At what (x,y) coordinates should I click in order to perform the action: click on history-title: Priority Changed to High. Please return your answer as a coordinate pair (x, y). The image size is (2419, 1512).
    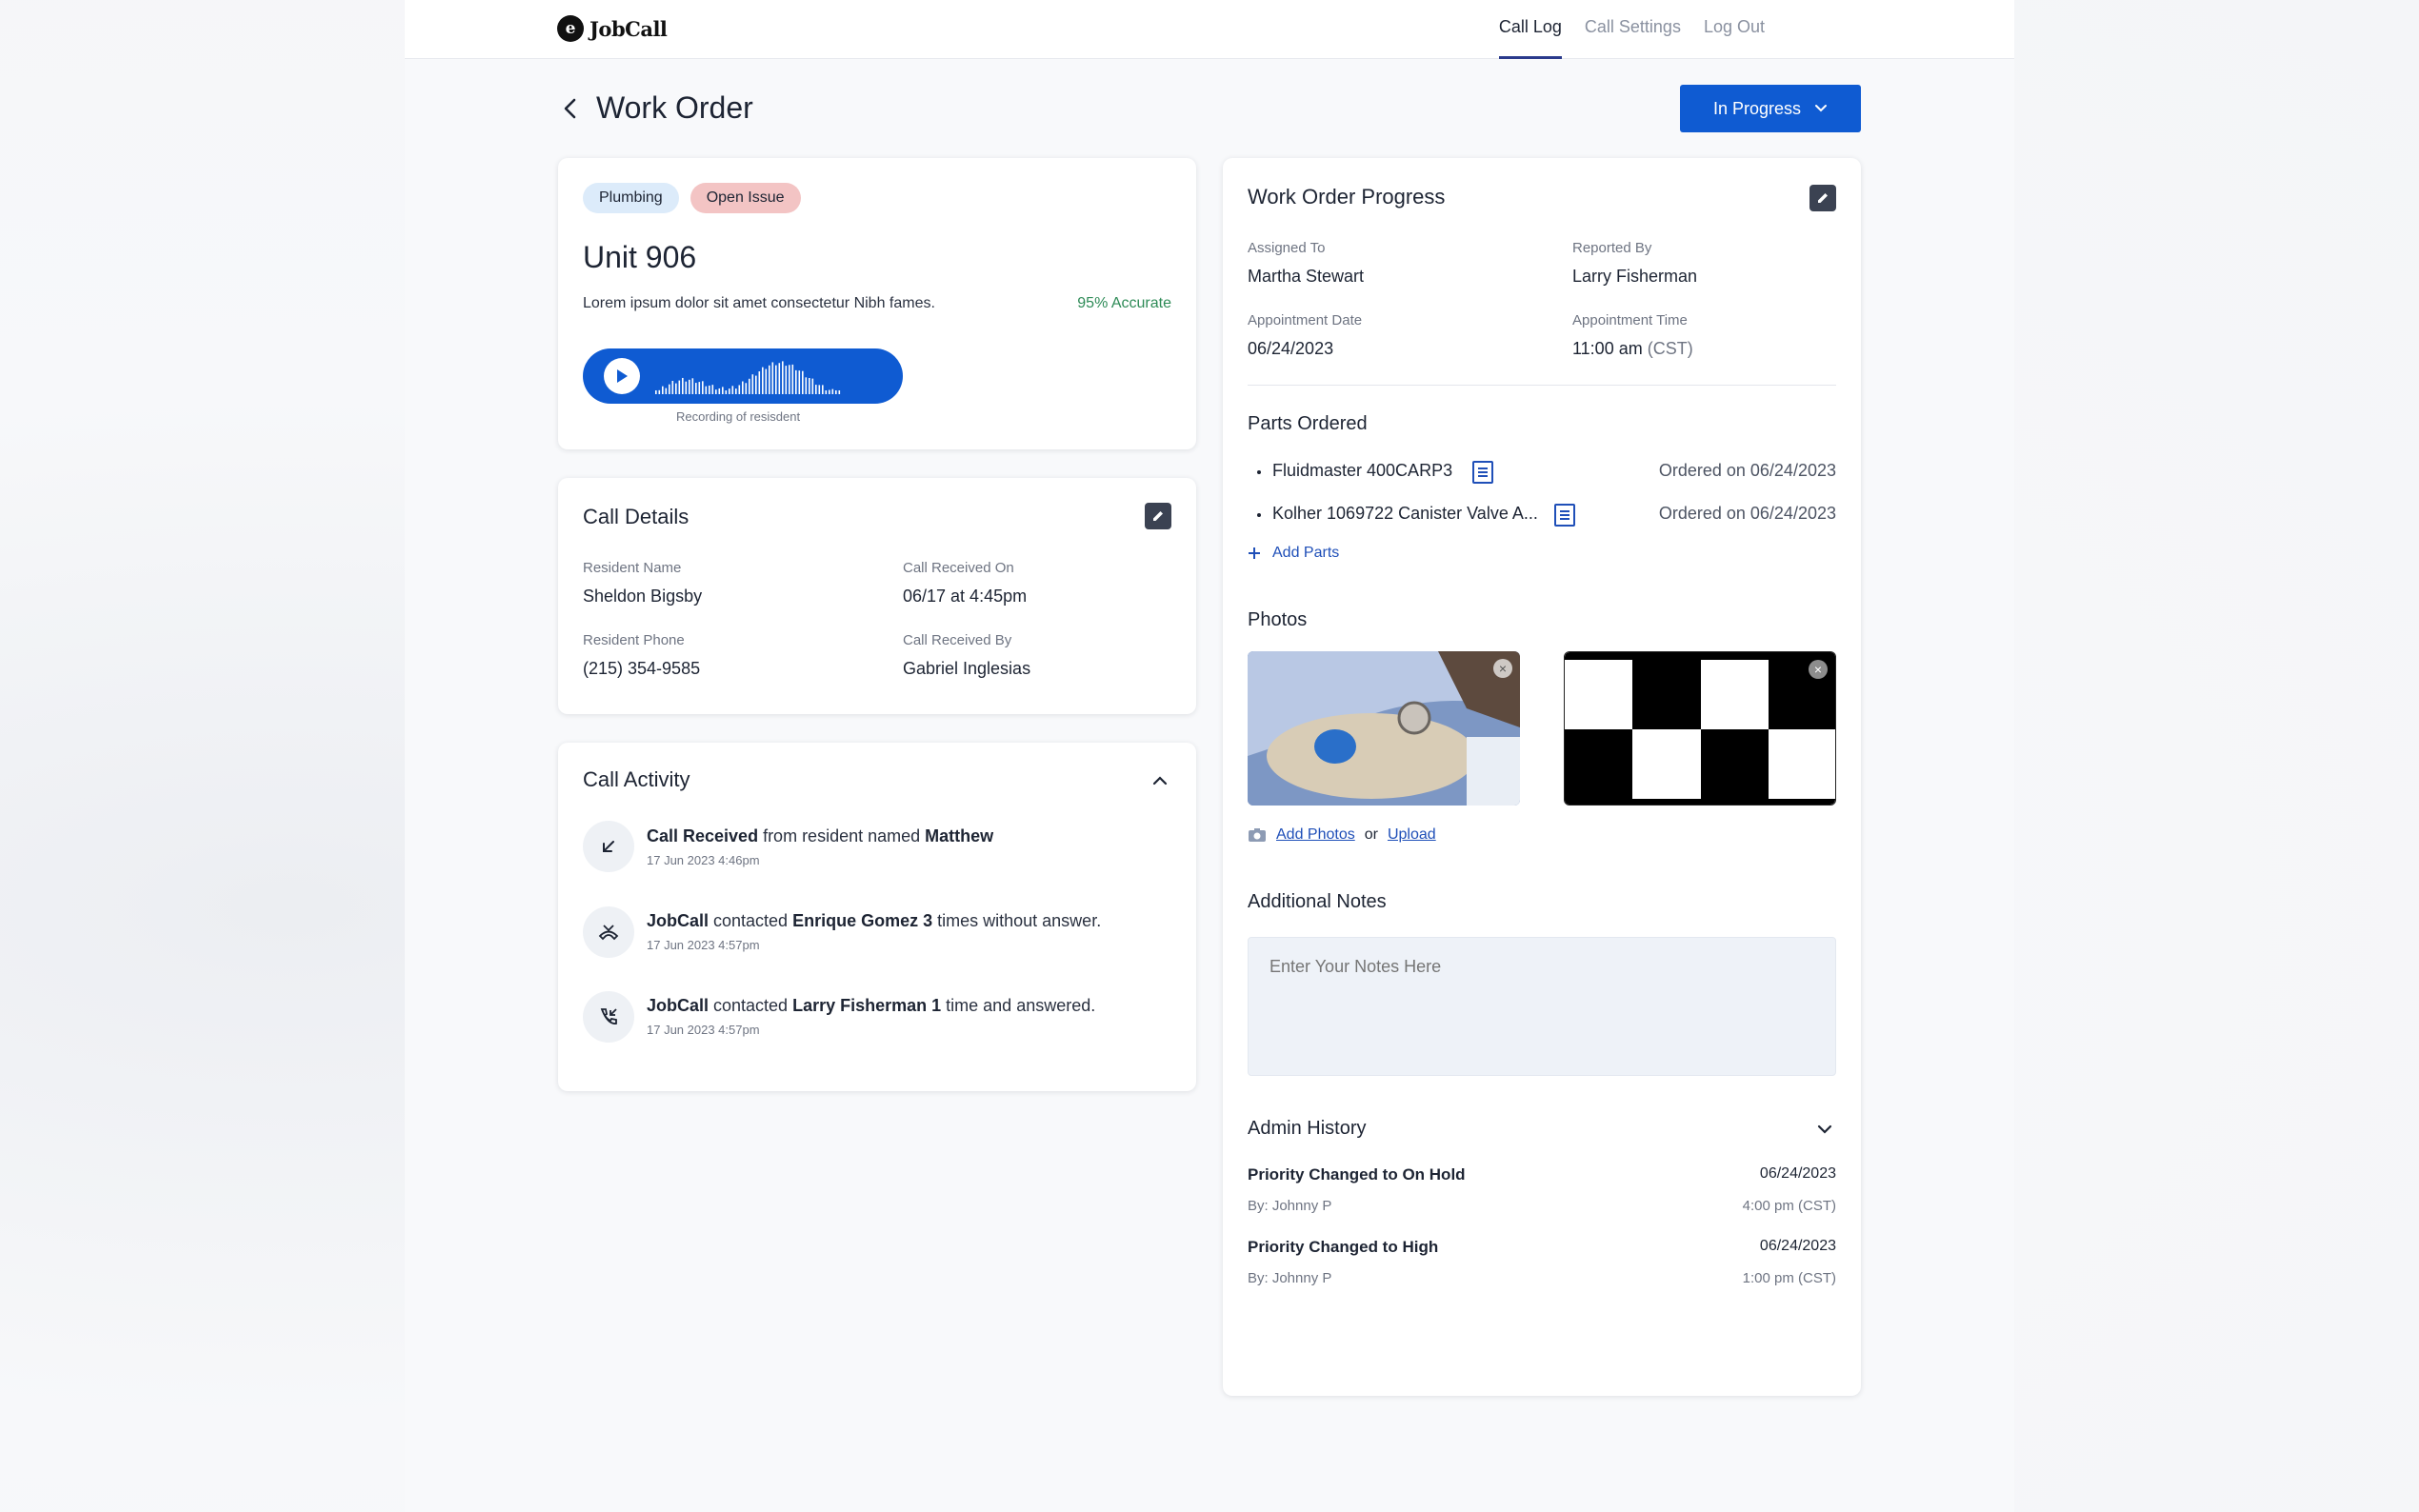
    Looking at the image, I should click on (1343, 1247).